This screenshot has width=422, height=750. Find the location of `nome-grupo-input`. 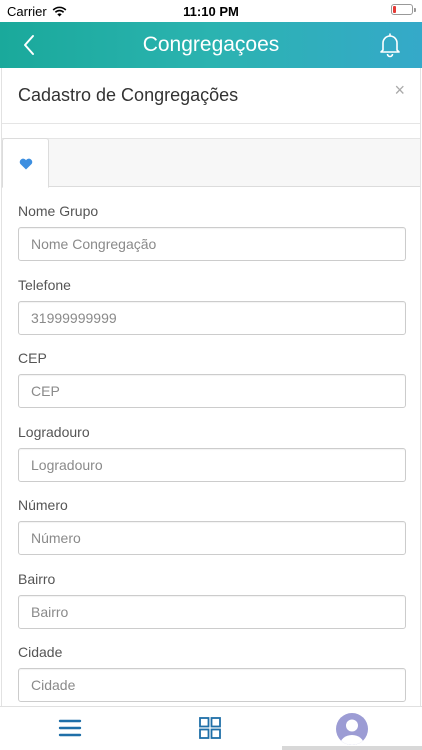

nome-grupo-input is located at coordinates (212, 244).